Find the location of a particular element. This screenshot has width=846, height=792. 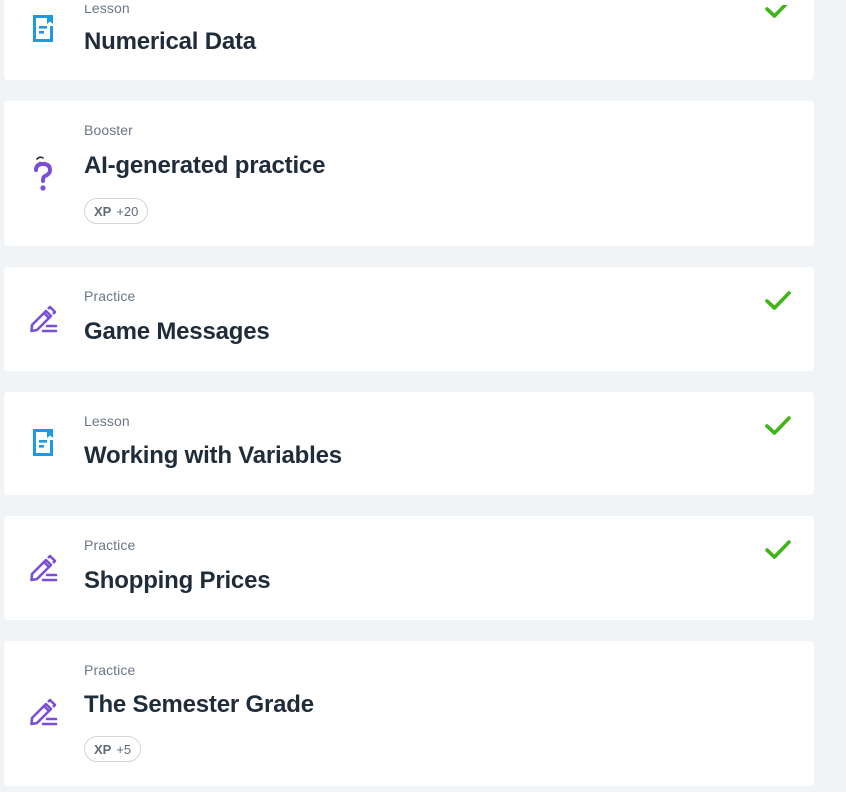

item-title: Numerical Data is located at coordinates (170, 41).